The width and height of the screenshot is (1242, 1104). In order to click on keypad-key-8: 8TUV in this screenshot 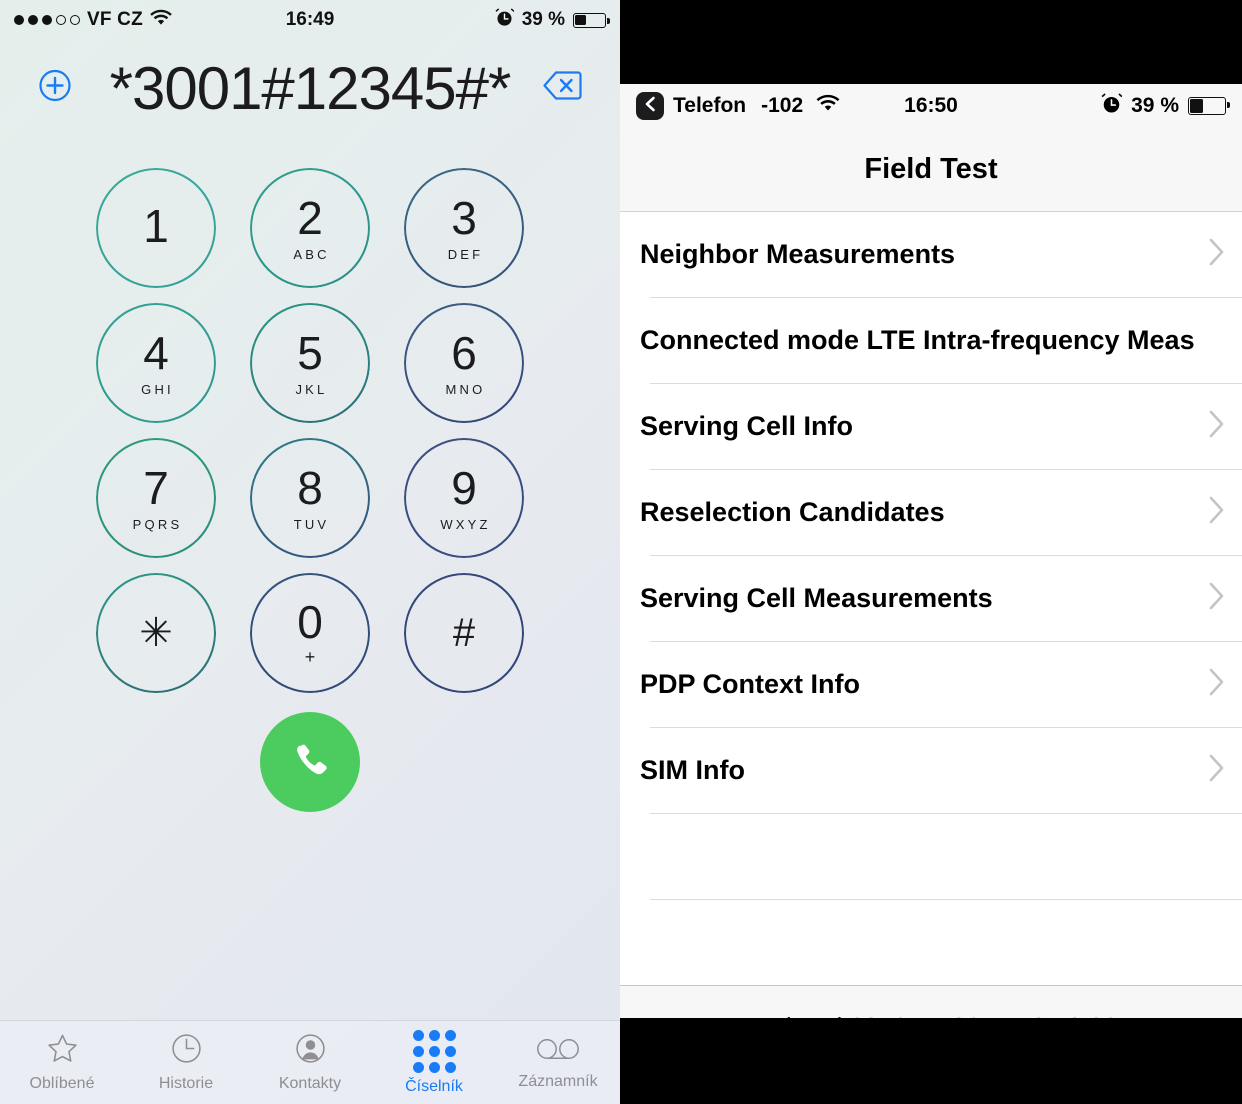, I will do `click(310, 497)`.